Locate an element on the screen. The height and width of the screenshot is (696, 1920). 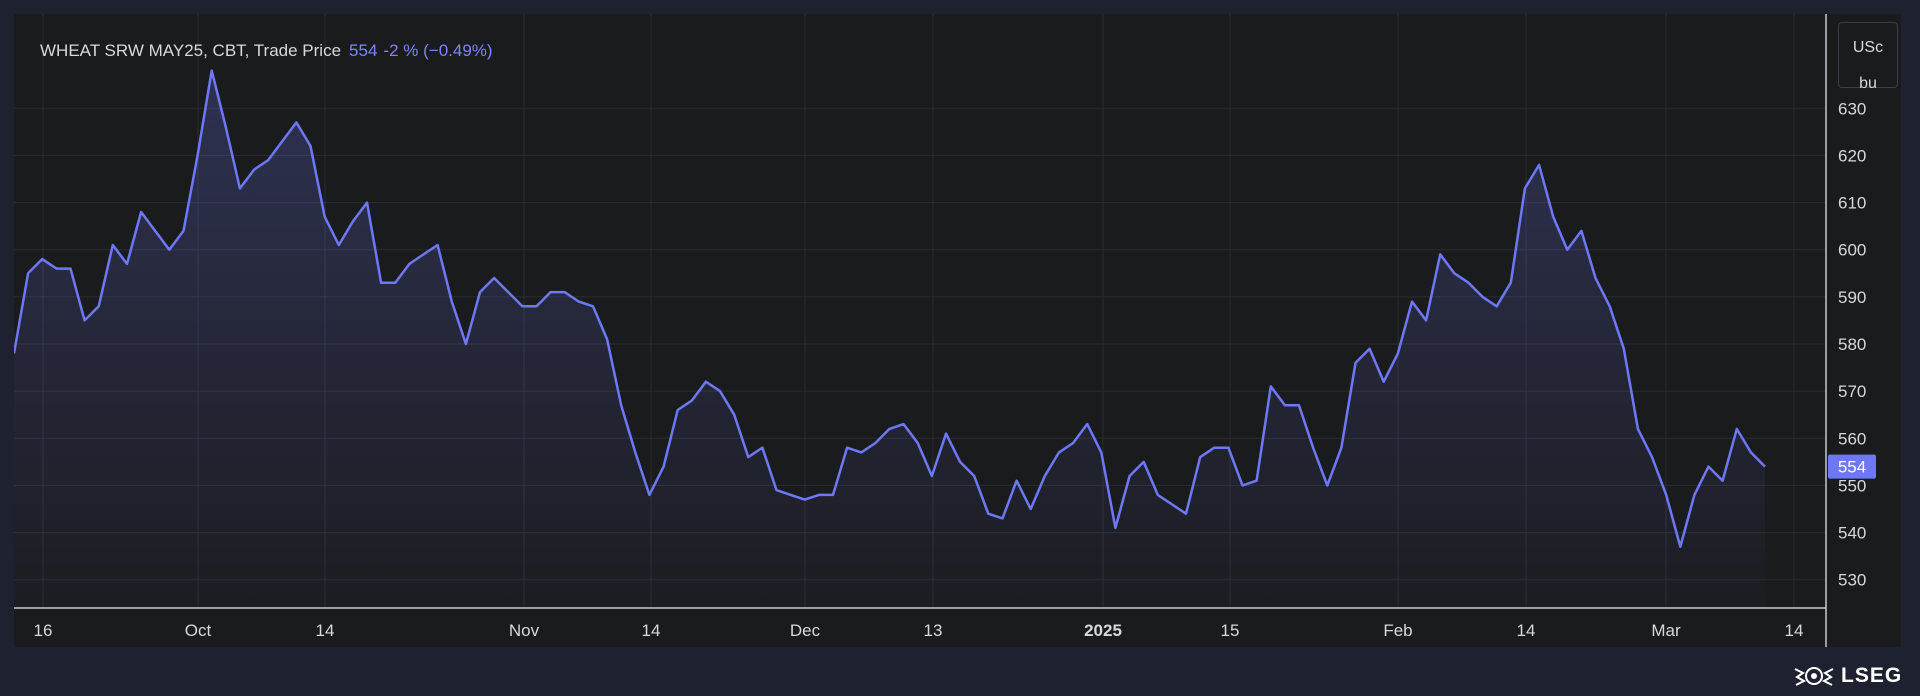
y-tick-label: 550 is located at coordinates (1852, 485).